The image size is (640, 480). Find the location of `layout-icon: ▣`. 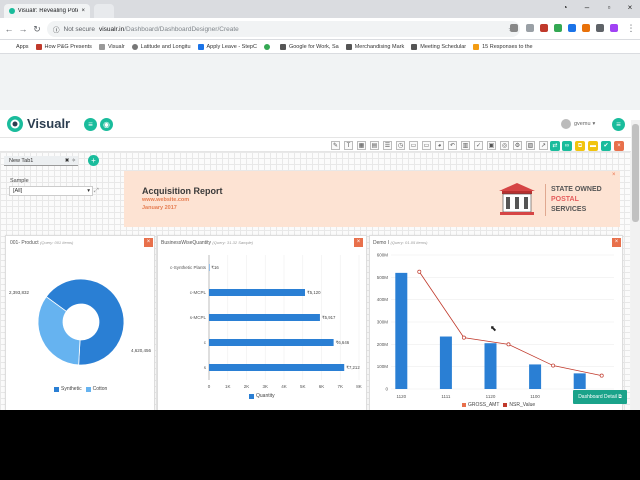

layout-icon: ▣ is located at coordinates (491, 145).